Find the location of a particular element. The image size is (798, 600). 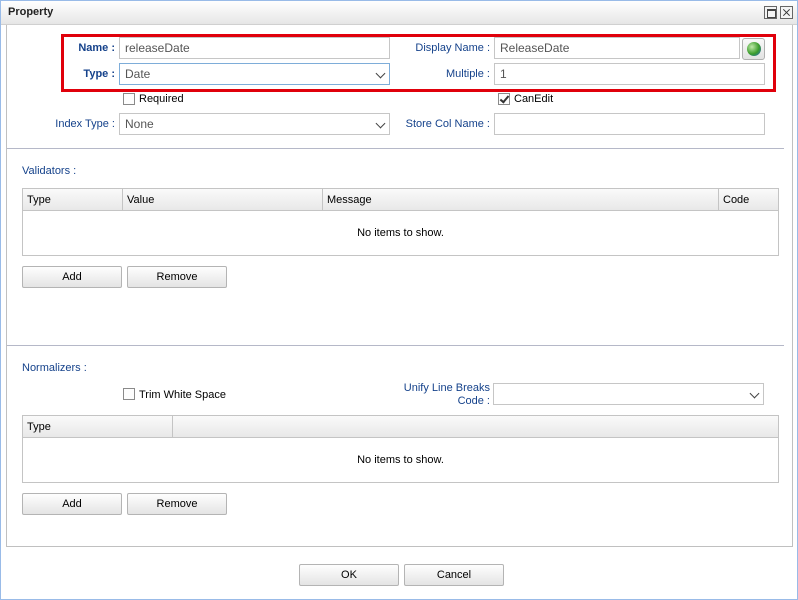

index-type-label: Index Type : is located at coordinates (85, 124).